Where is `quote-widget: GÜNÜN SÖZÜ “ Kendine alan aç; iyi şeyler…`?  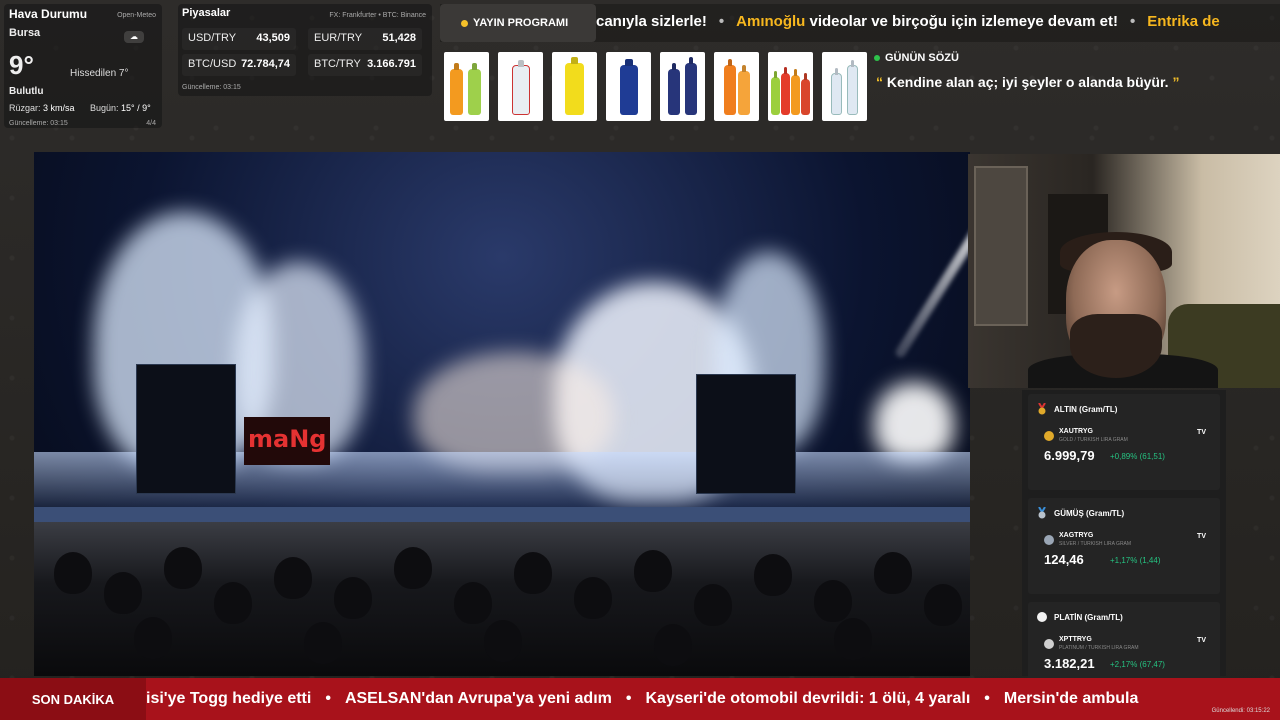
quote-widget: GÜNÜN SÖZÜ “ Kendine alan aç; iyi şeyler… is located at coordinates (1074, 76).